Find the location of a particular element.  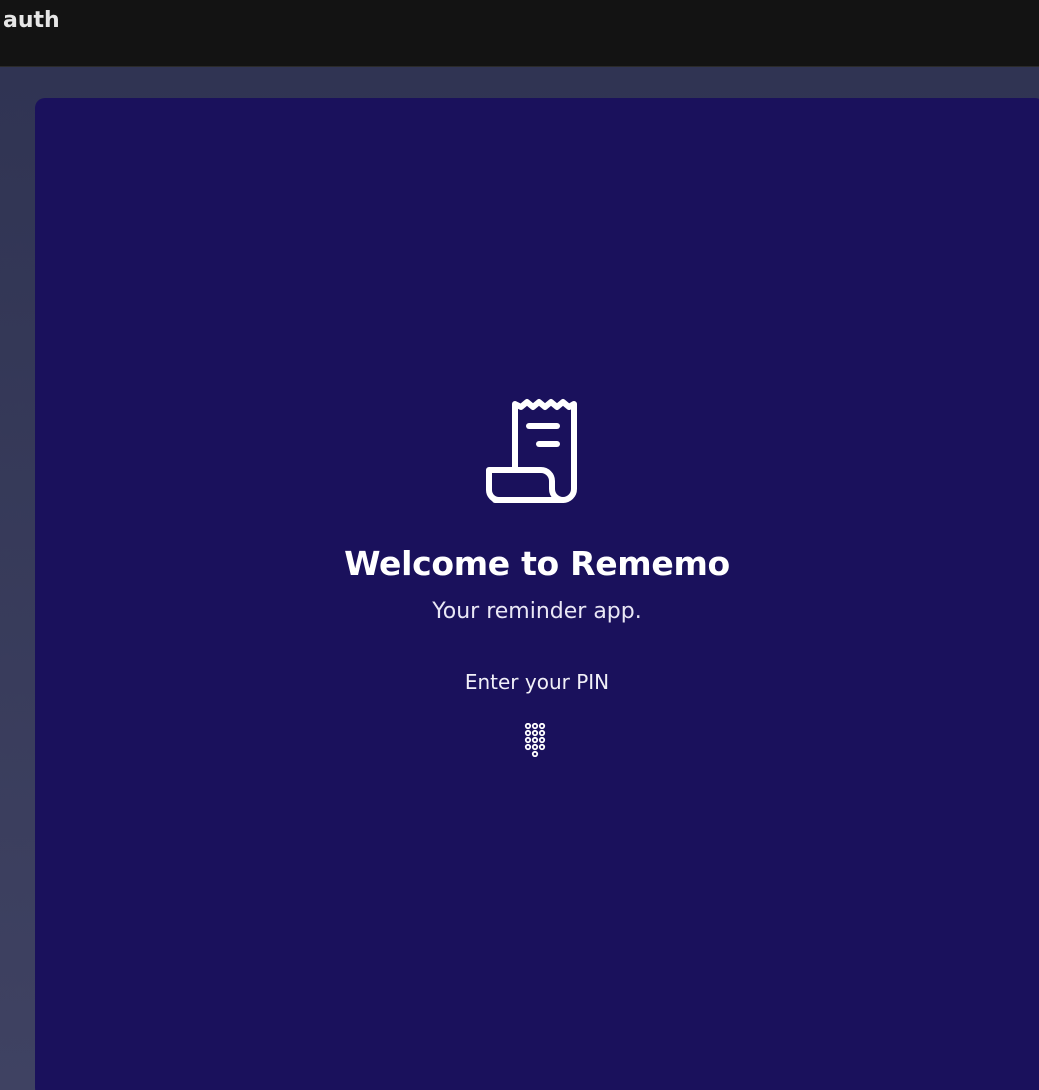

receipt-scroll-icon is located at coordinates (537, 454).